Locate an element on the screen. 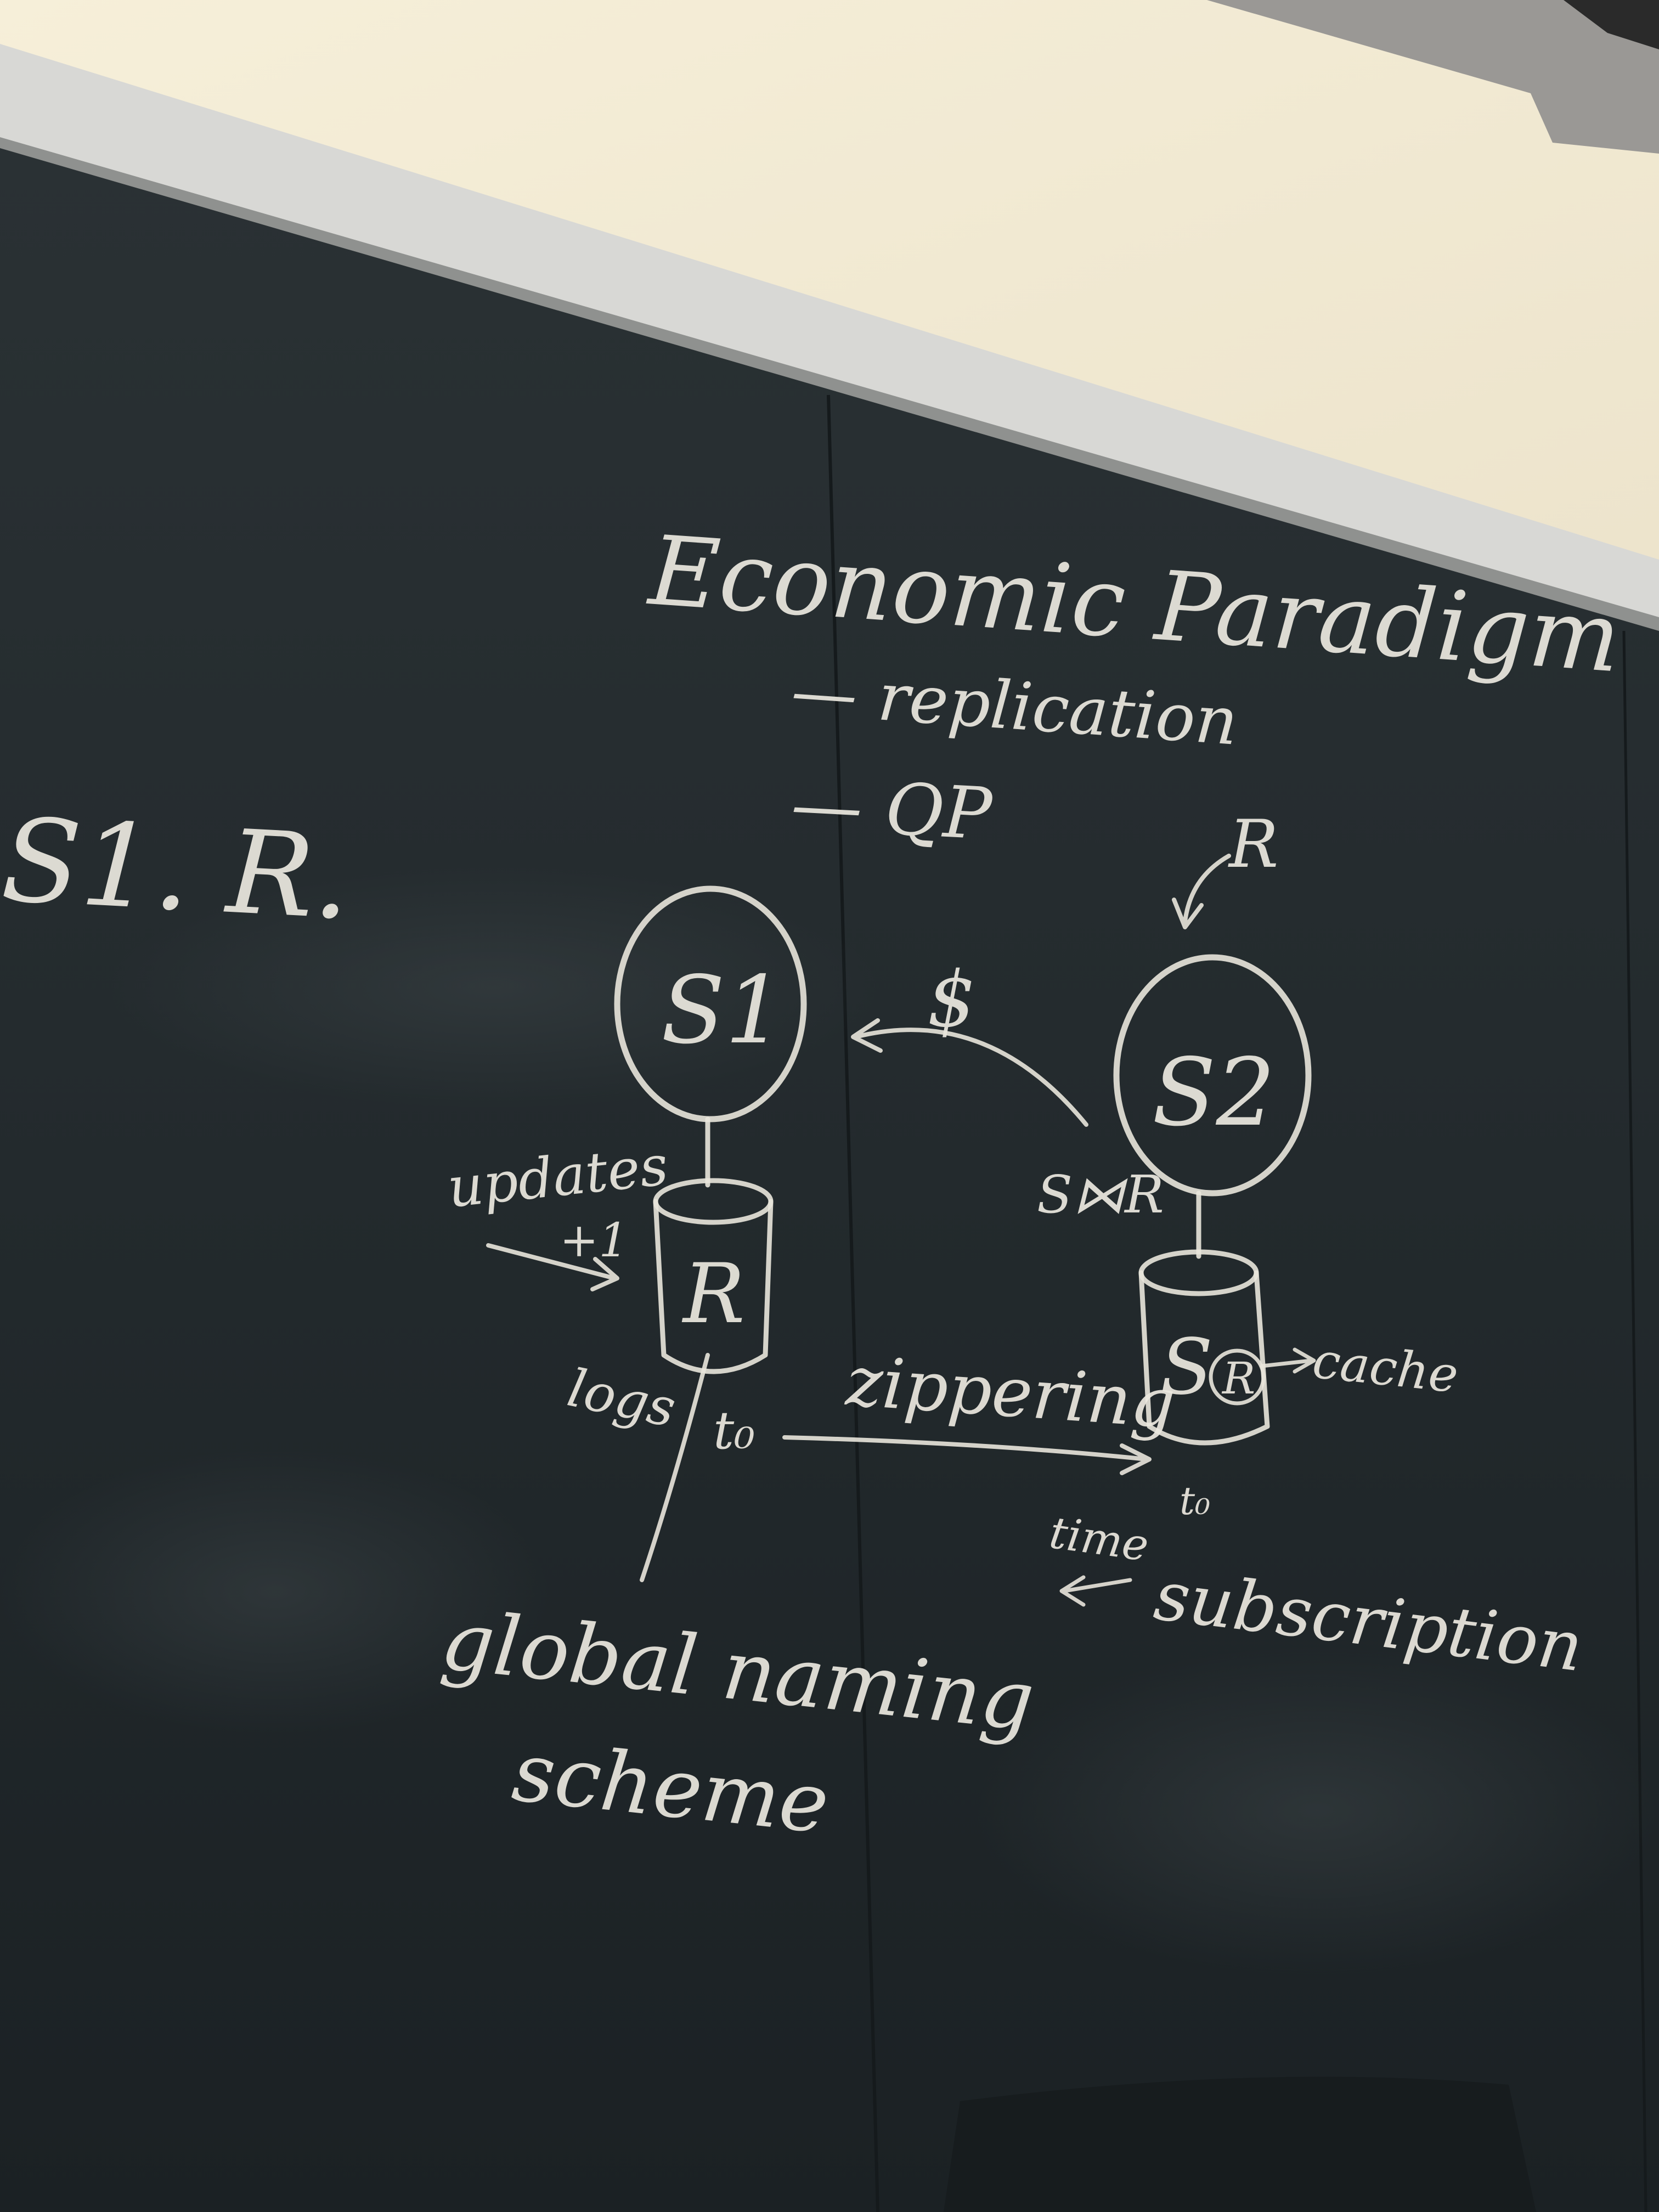 The width and height of the screenshot is (1659, 2212). node-s2-label: S2 is located at coordinates (1214, 1093).